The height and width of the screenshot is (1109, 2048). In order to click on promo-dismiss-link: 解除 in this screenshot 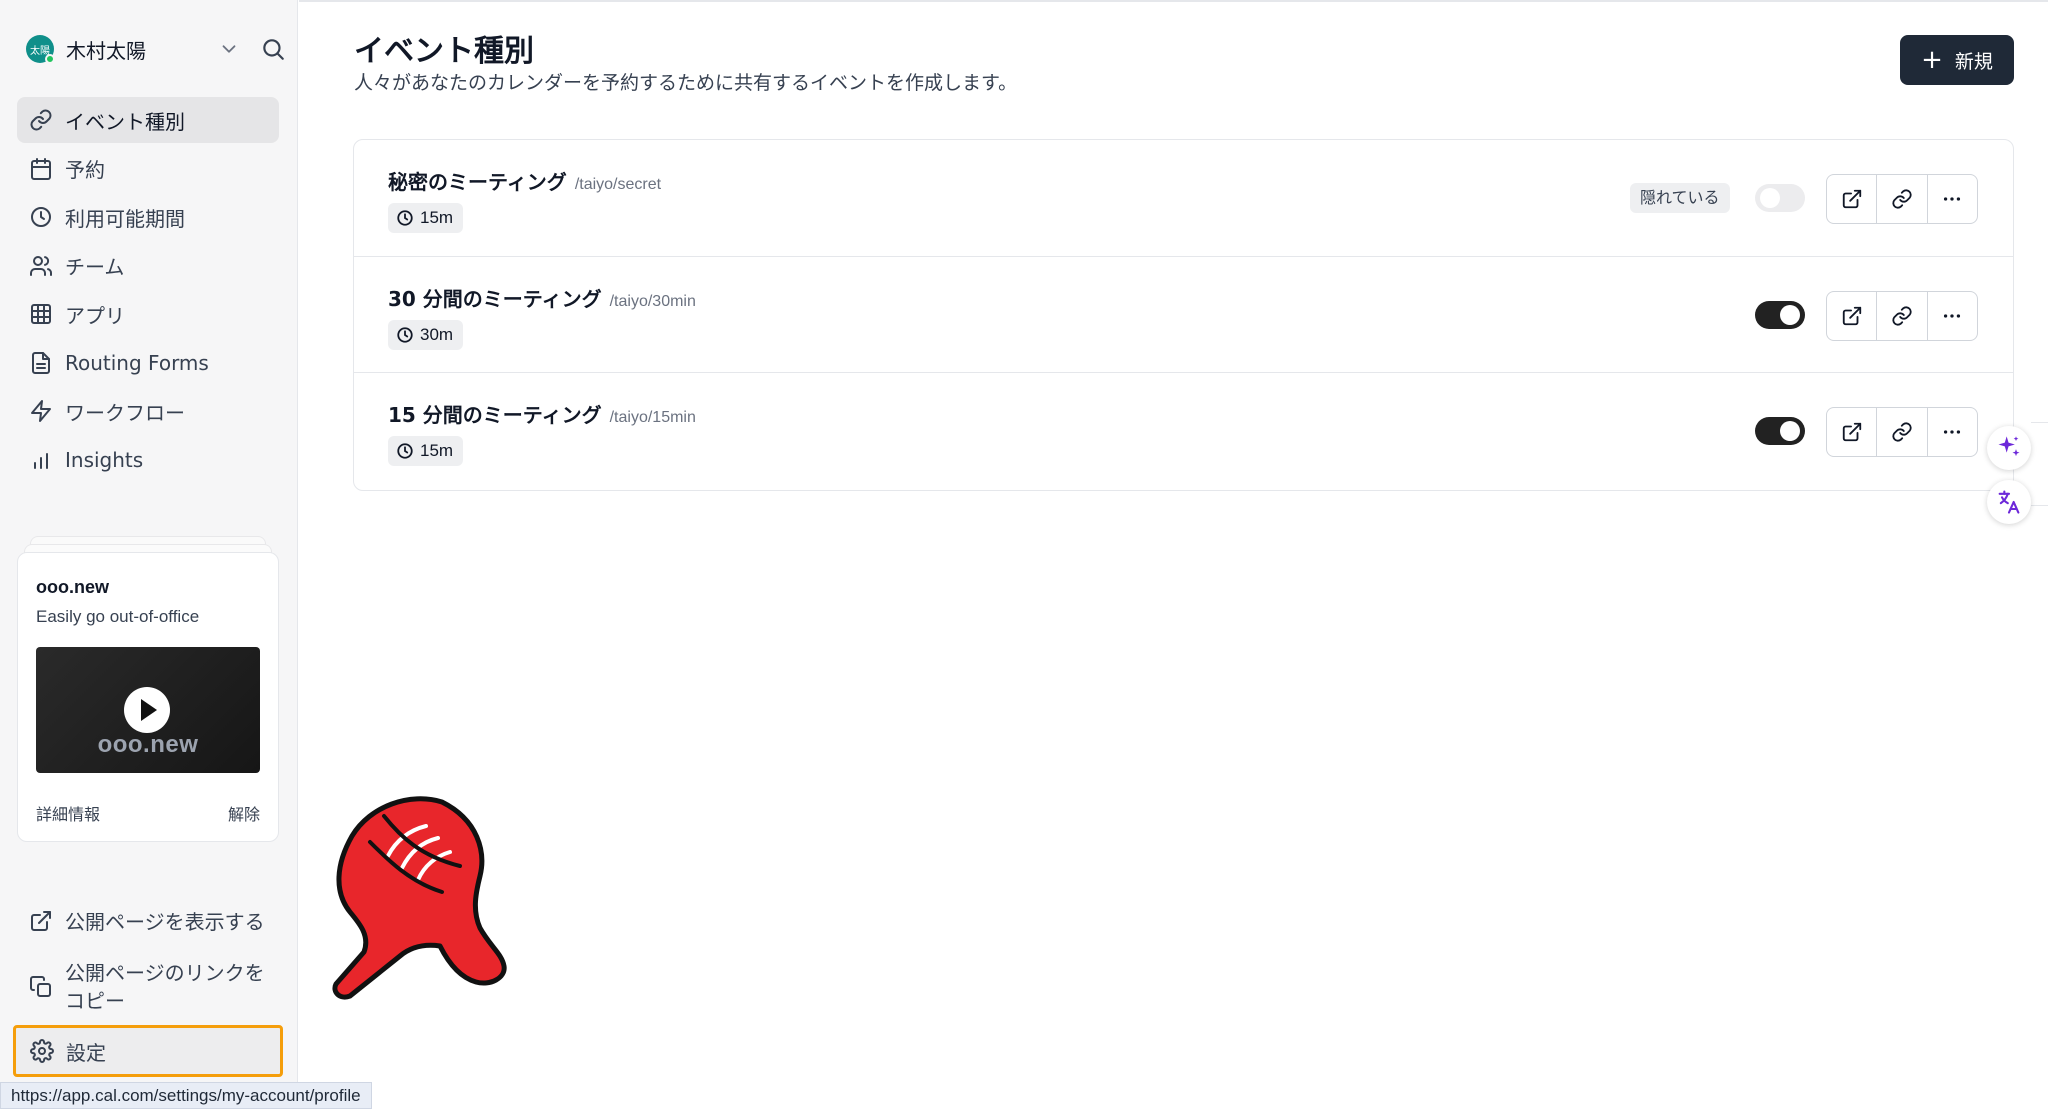, I will do `click(244, 813)`.